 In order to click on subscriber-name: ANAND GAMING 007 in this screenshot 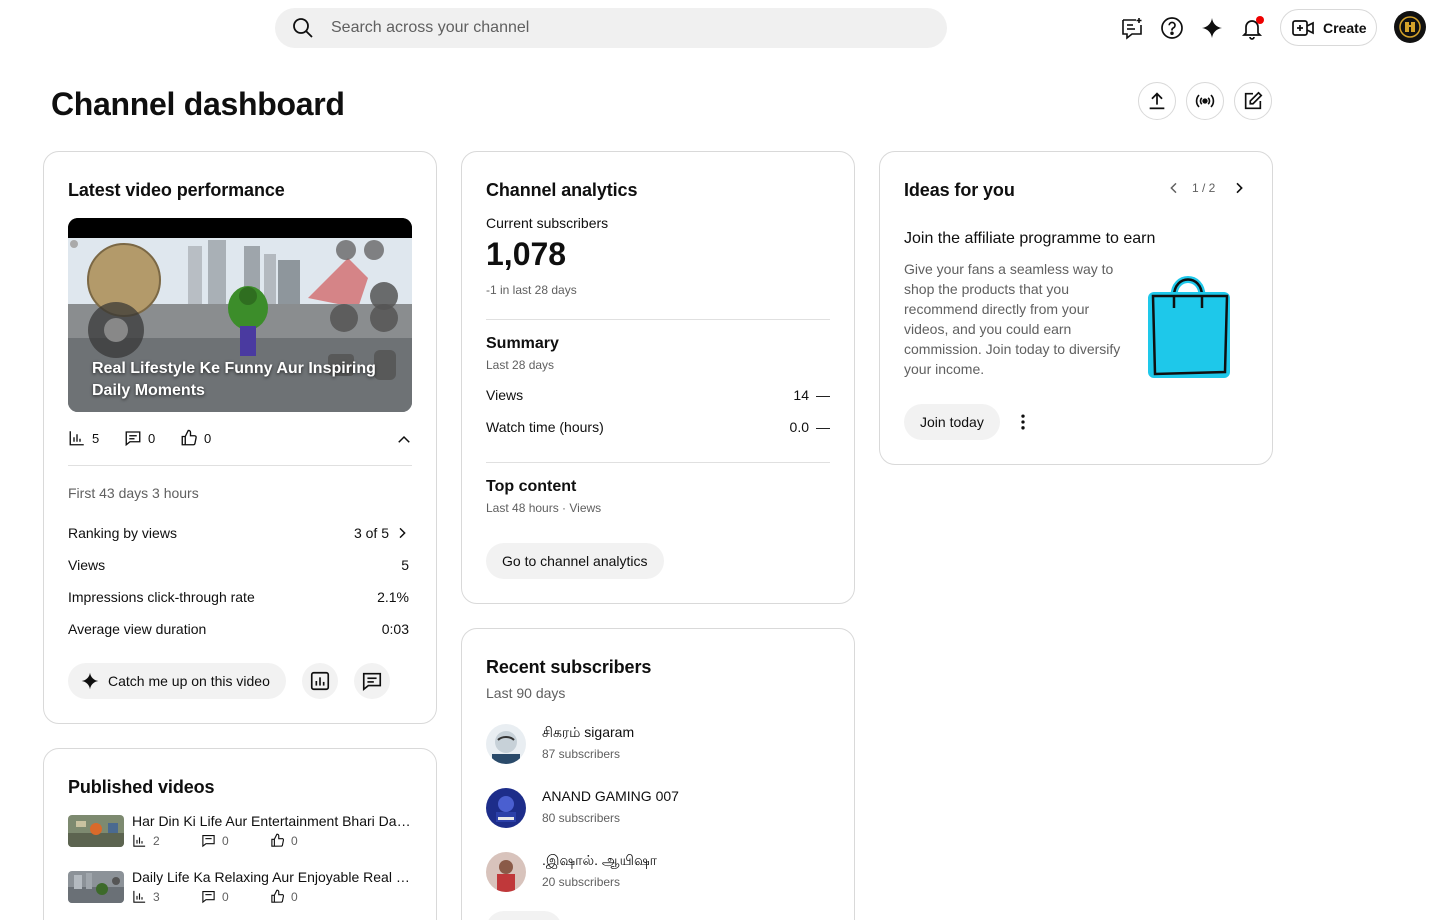, I will do `click(610, 796)`.